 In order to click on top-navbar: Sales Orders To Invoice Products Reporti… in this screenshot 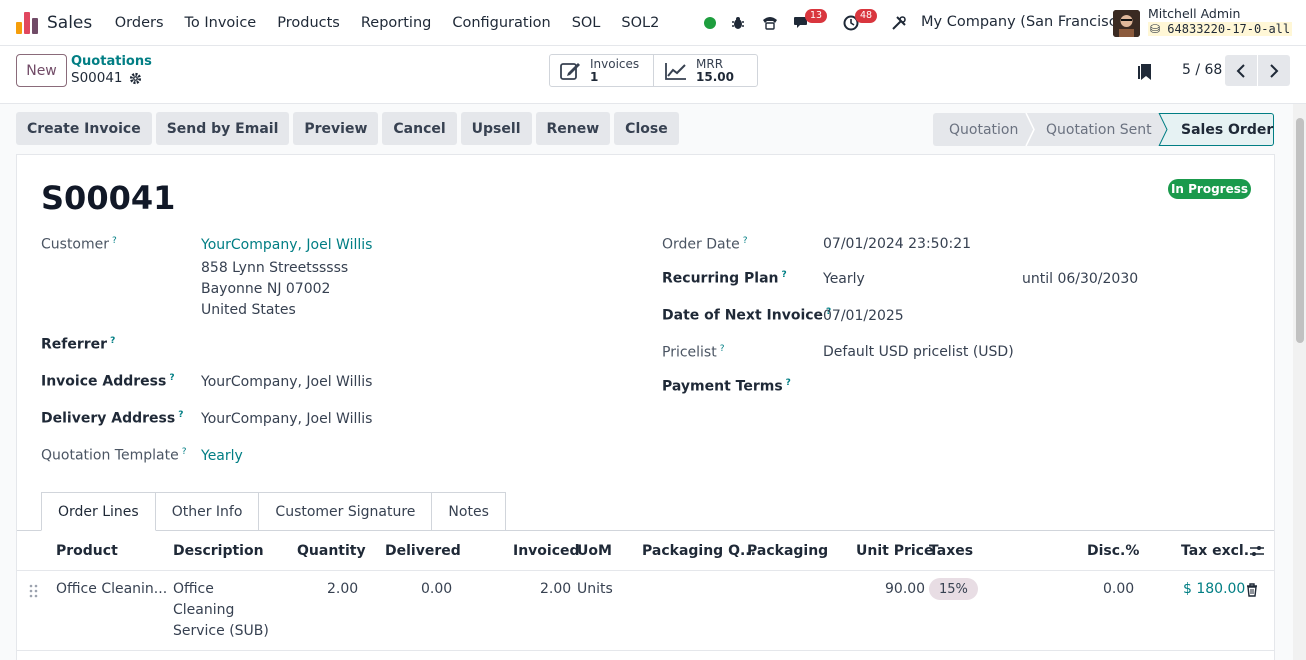, I will do `click(653, 23)`.